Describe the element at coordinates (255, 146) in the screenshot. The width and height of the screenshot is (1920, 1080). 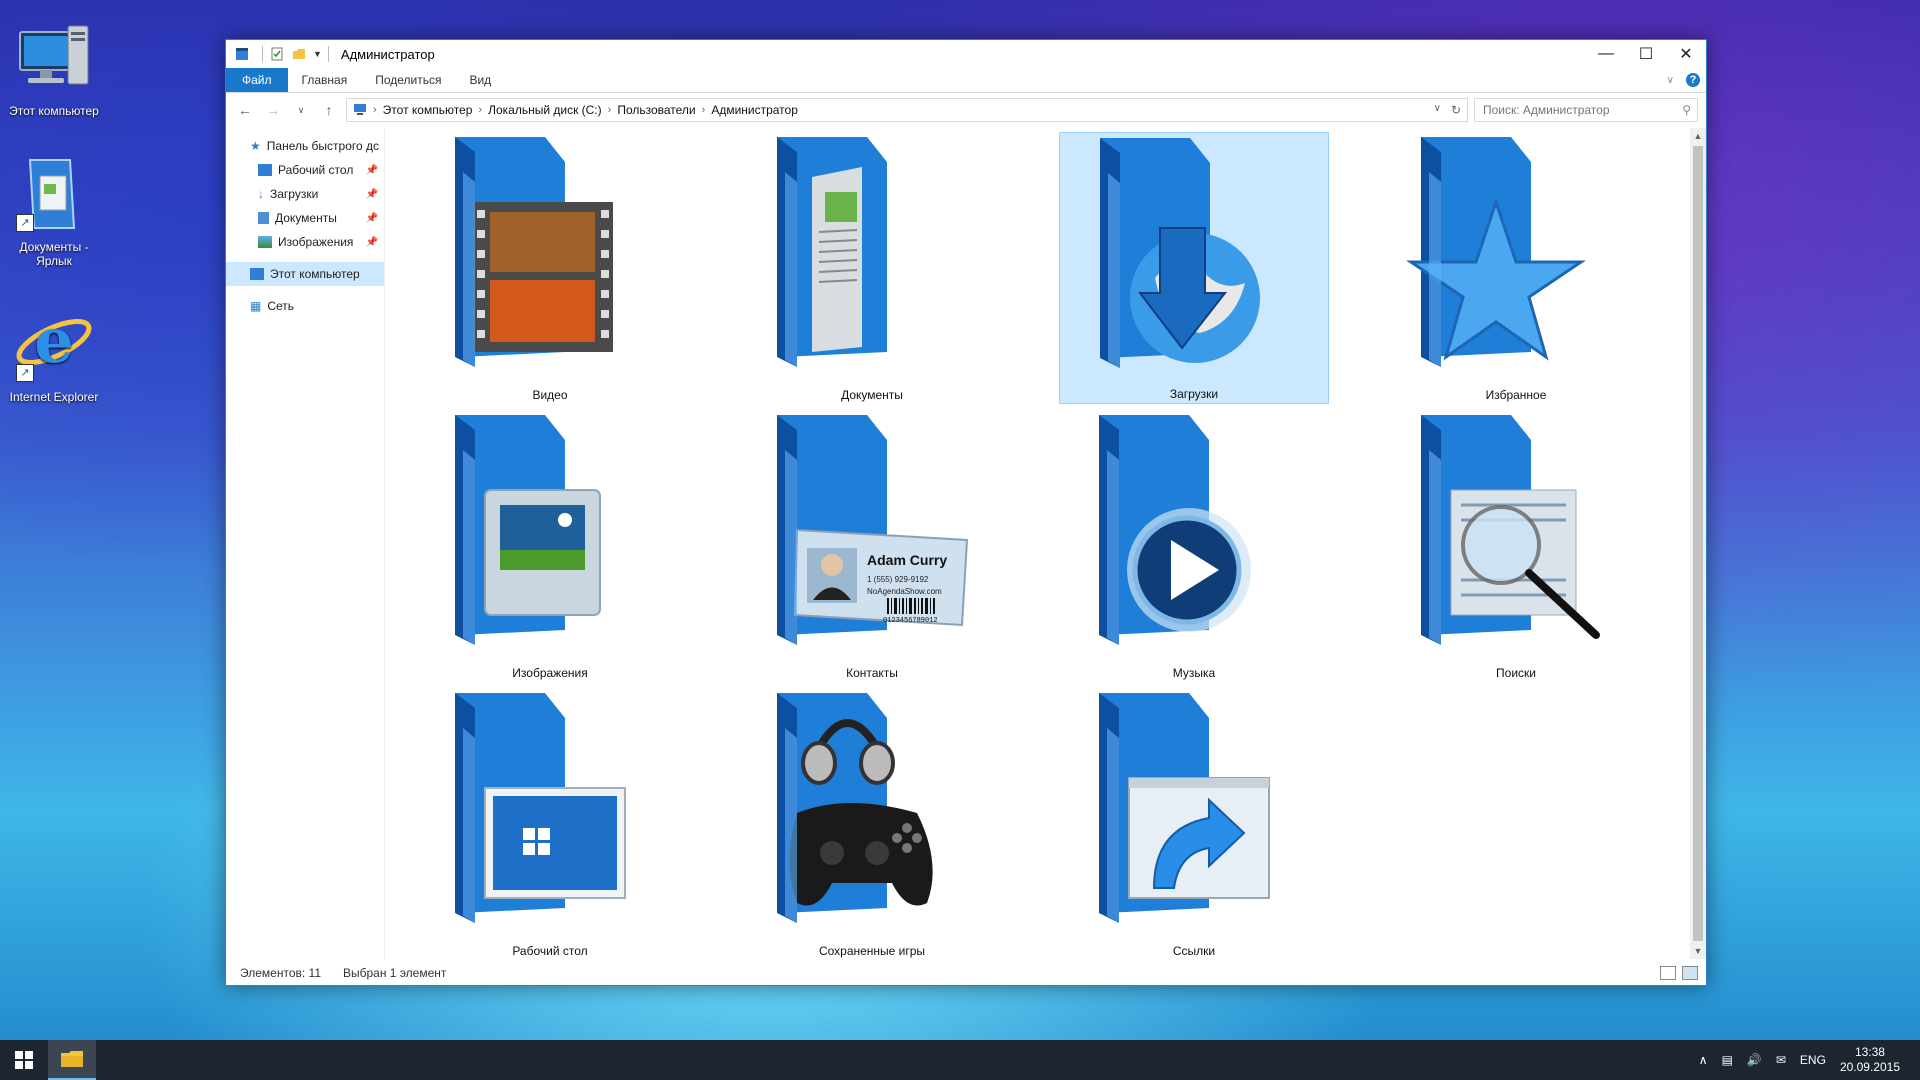
I see `star-icon: ★` at that location.